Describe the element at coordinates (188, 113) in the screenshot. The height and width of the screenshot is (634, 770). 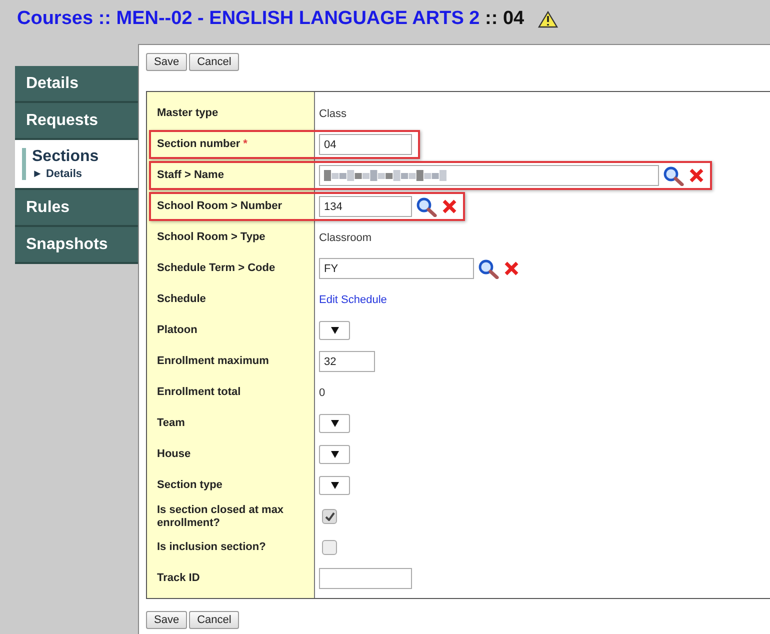
I see `field-label: Master type` at that location.